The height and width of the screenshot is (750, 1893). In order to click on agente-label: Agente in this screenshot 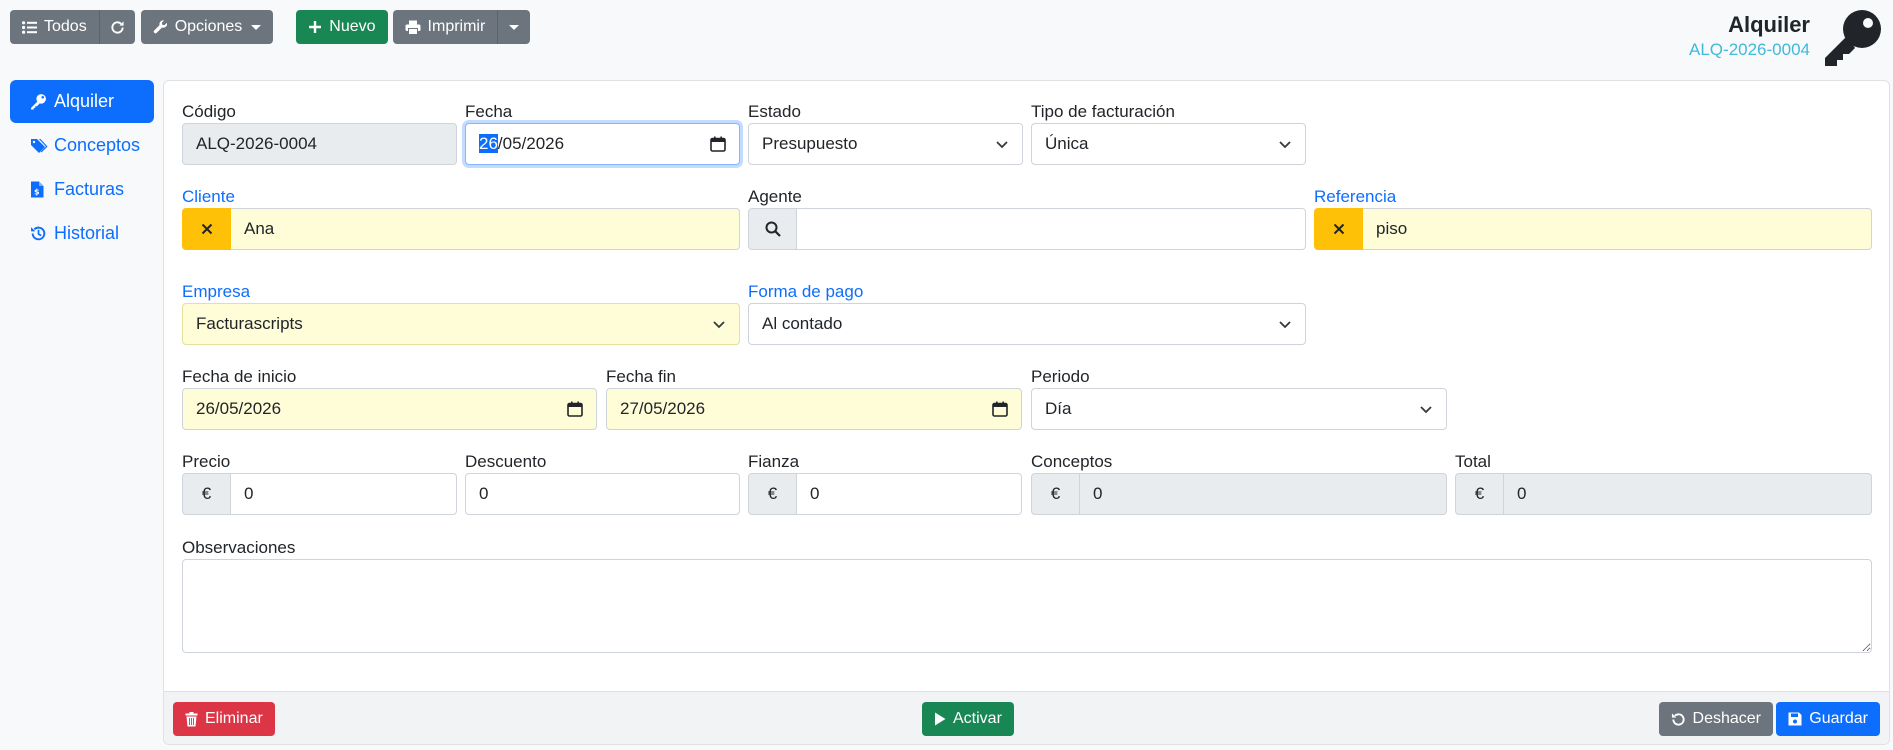, I will do `click(775, 196)`.